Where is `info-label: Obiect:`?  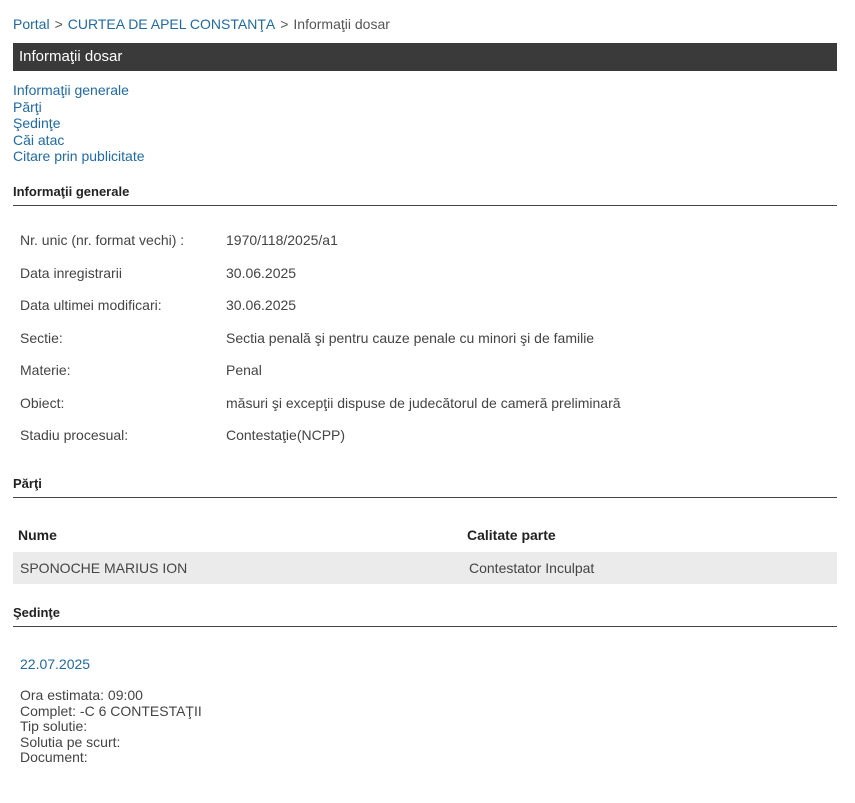
info-label: Obiect: is located at coordinates (42, 402).